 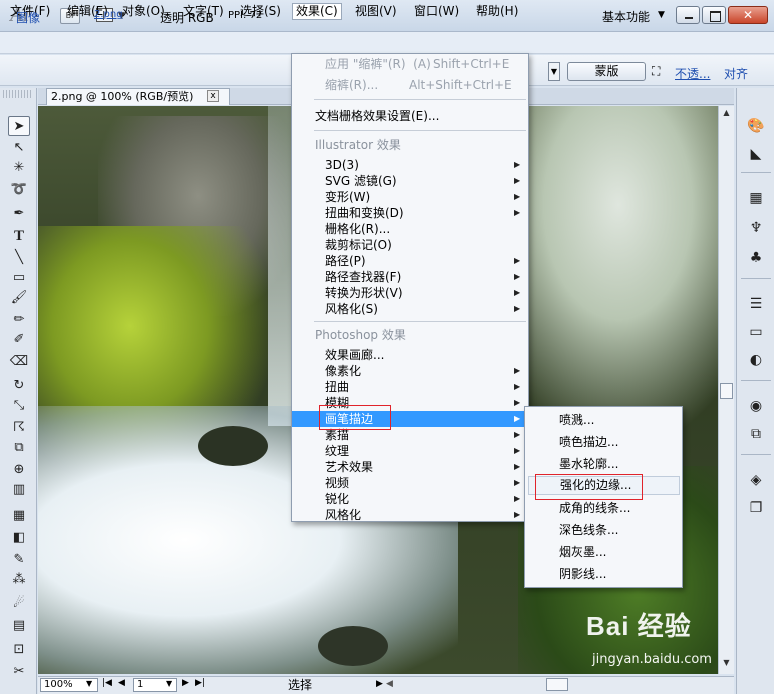 What do you see at coordinates (410, 467) in the screenshot?
I see `menu-item-artistic: 艺术效果 ▶` at bounding box center [410, 467].